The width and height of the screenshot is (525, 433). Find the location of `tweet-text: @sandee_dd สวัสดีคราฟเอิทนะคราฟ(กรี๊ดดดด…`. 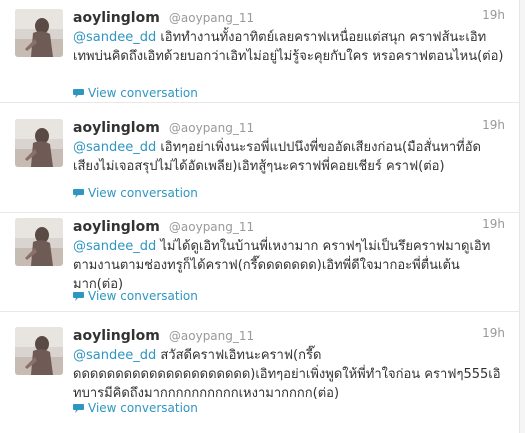

tweet-text: @sandee_dd สวัสดีคราฟเอิทนะคราฟ(กรี๊ดดดด… is located at coordinates (289, 374).